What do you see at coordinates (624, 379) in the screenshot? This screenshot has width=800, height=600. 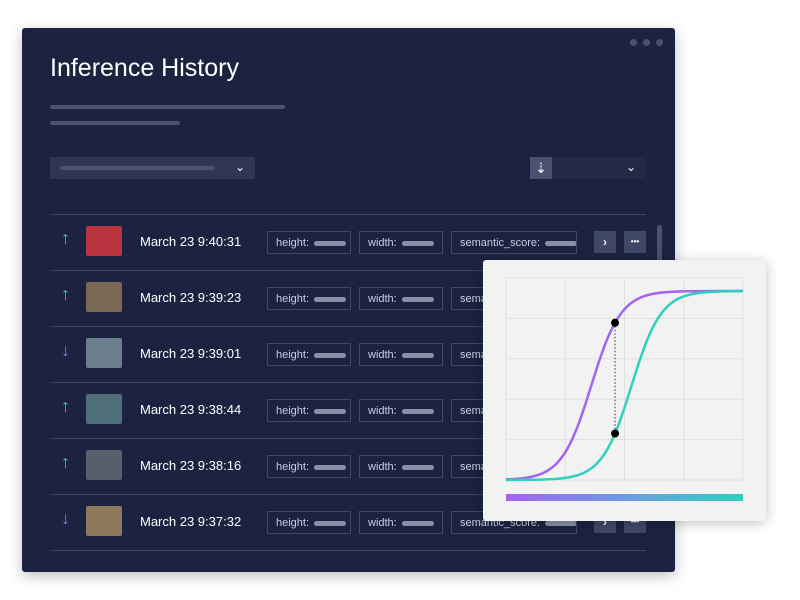 I see `sigmoid-chart` at bounding box center [624, 379].